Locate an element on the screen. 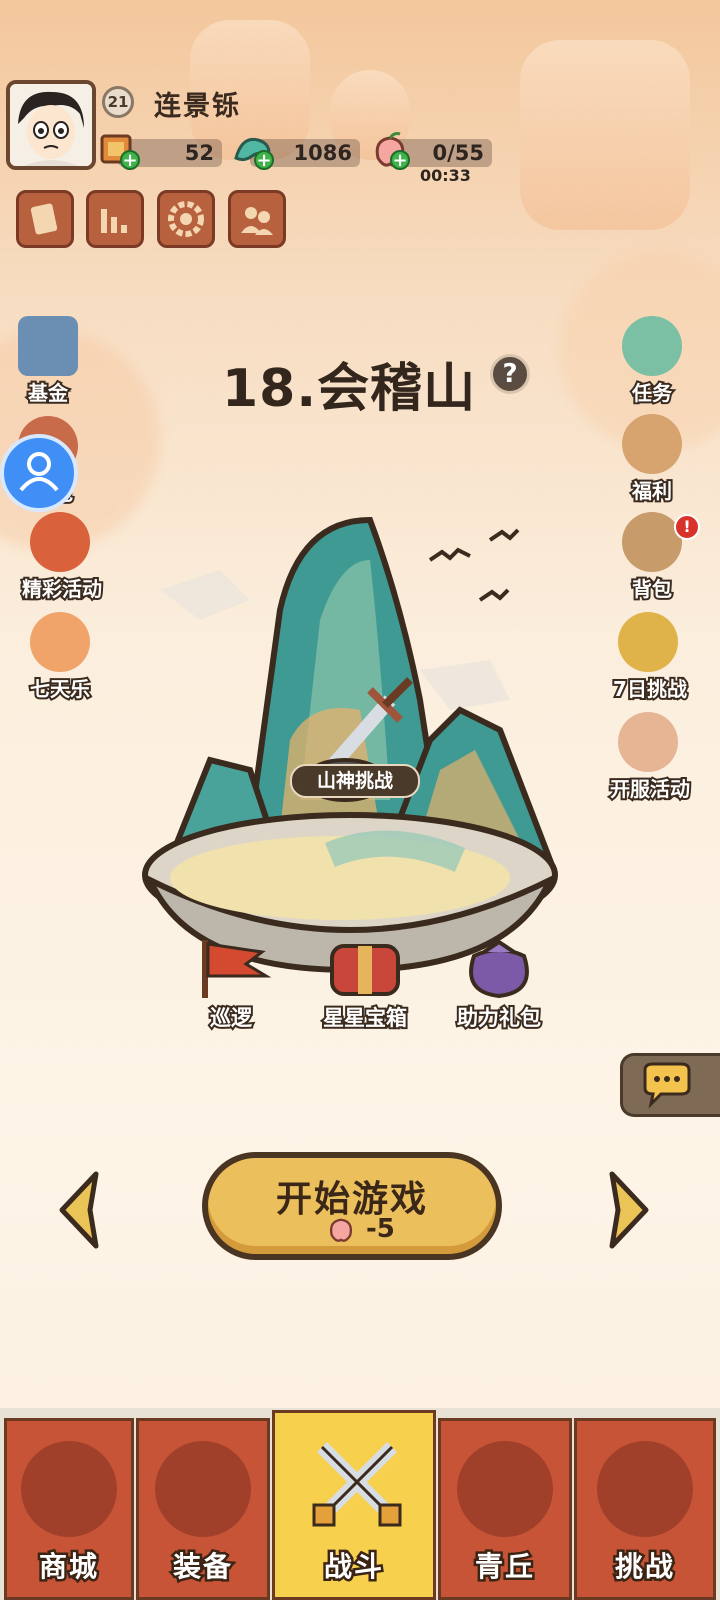 Image resolution: width=720 pixels, height=1600 pixels. player-avatar is located at coordinates (51, 125).